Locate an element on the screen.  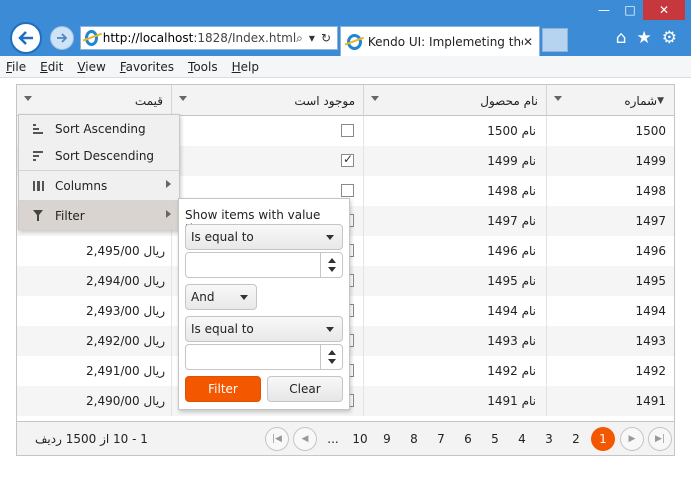
maximize-button: □ is located at coordinates (630, 10).